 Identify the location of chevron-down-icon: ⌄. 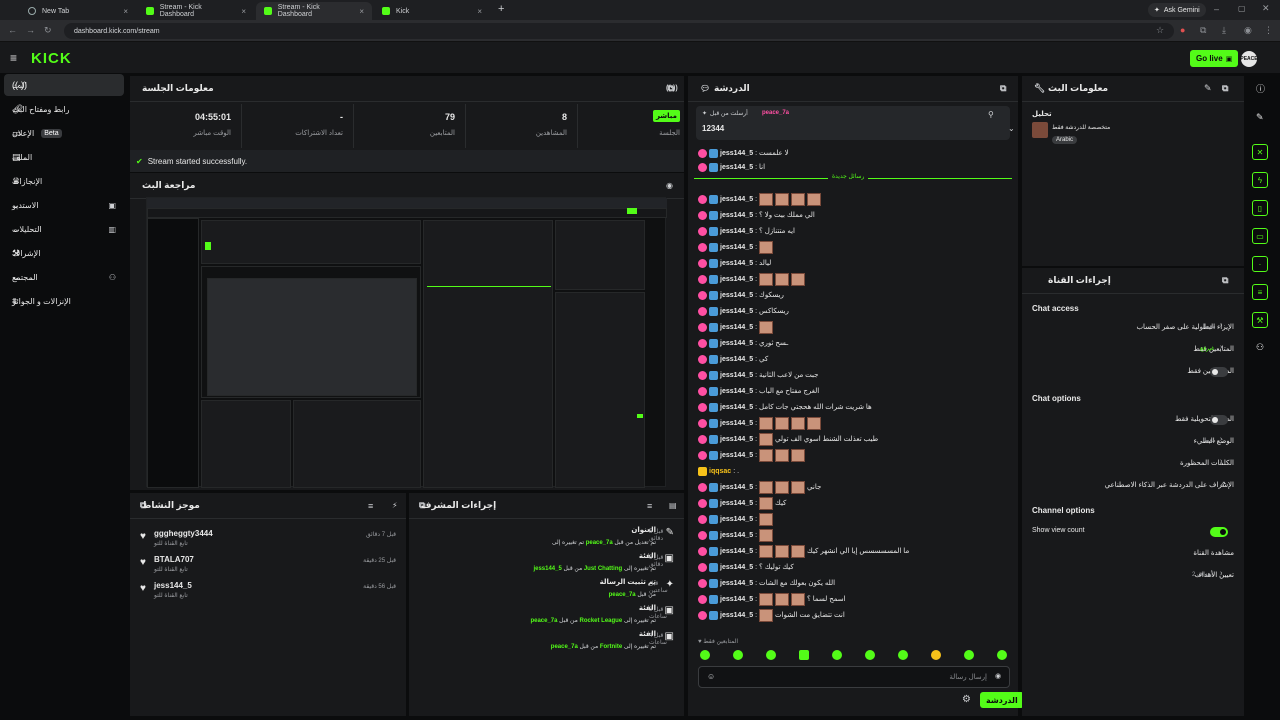
(1011, 128).